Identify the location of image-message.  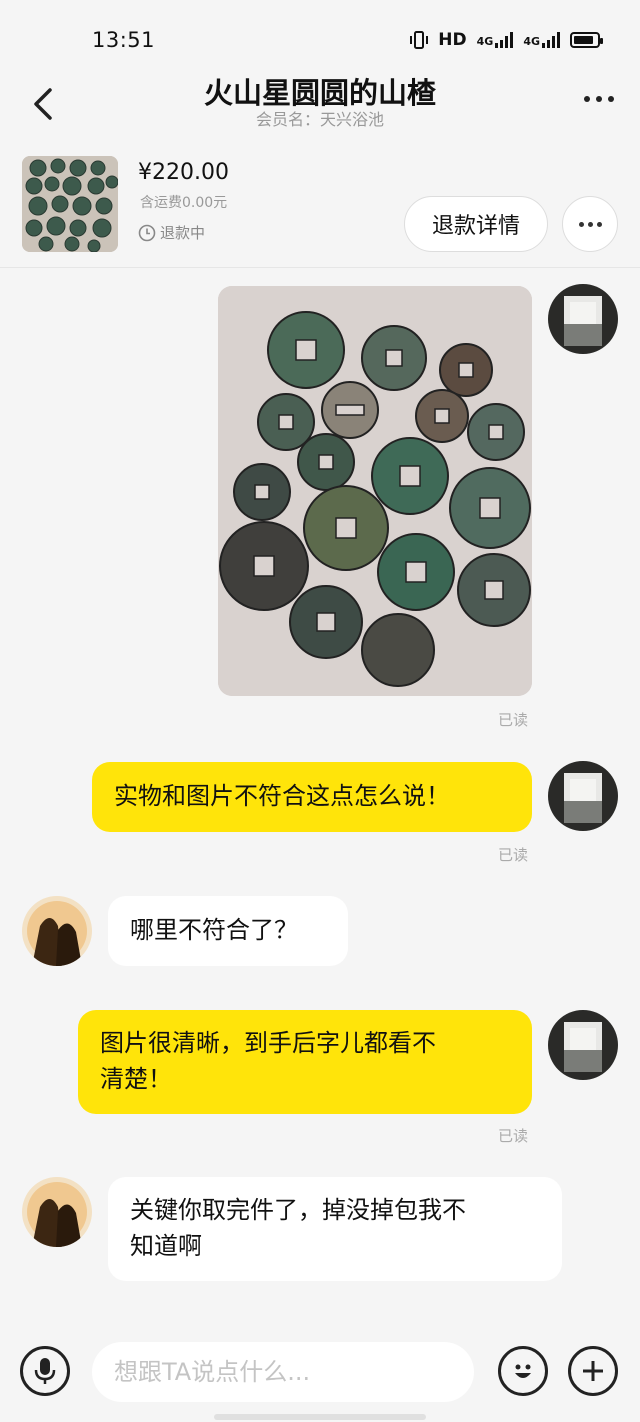
(375, 491).